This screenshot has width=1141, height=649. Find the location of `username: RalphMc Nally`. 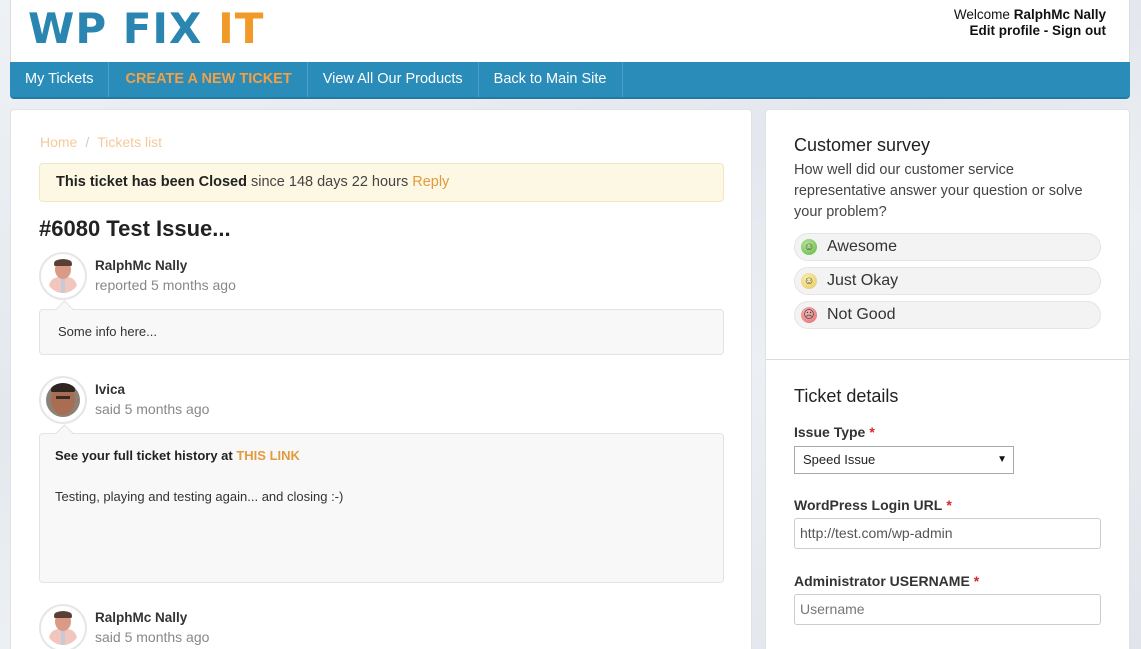

username: RalphMc Nally is located at coordinates (1059, 14).